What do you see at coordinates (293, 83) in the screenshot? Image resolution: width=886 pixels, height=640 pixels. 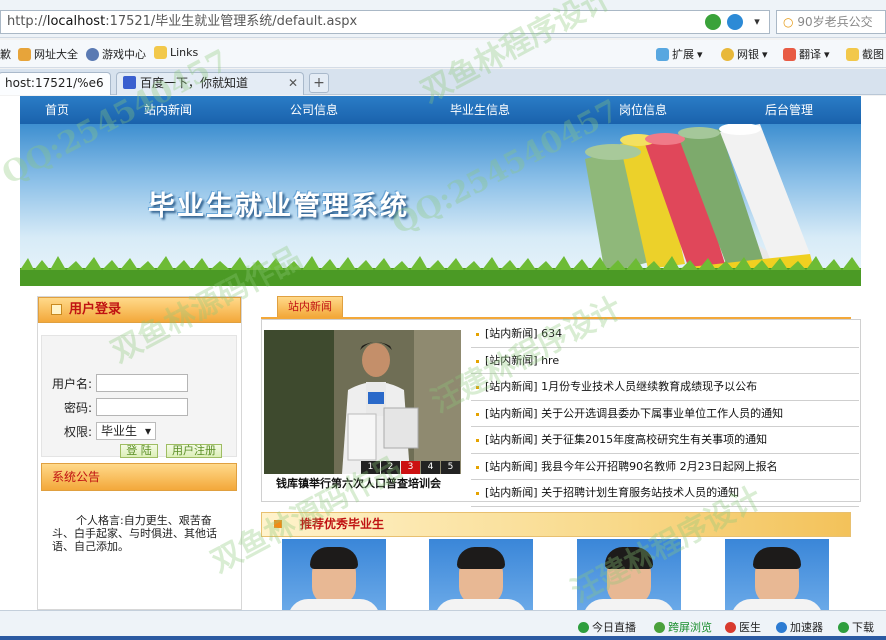 I see `close-icon: ✕` at bounding box center [293, 83].